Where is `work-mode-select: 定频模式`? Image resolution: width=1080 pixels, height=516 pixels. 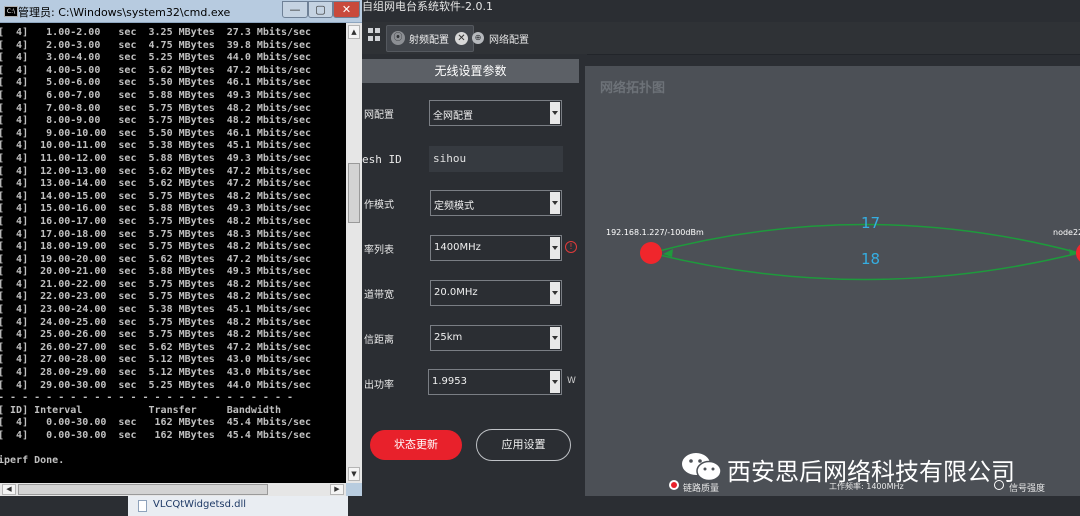 work-mode-select: 定频模式 is located at coordinates (496, 203).